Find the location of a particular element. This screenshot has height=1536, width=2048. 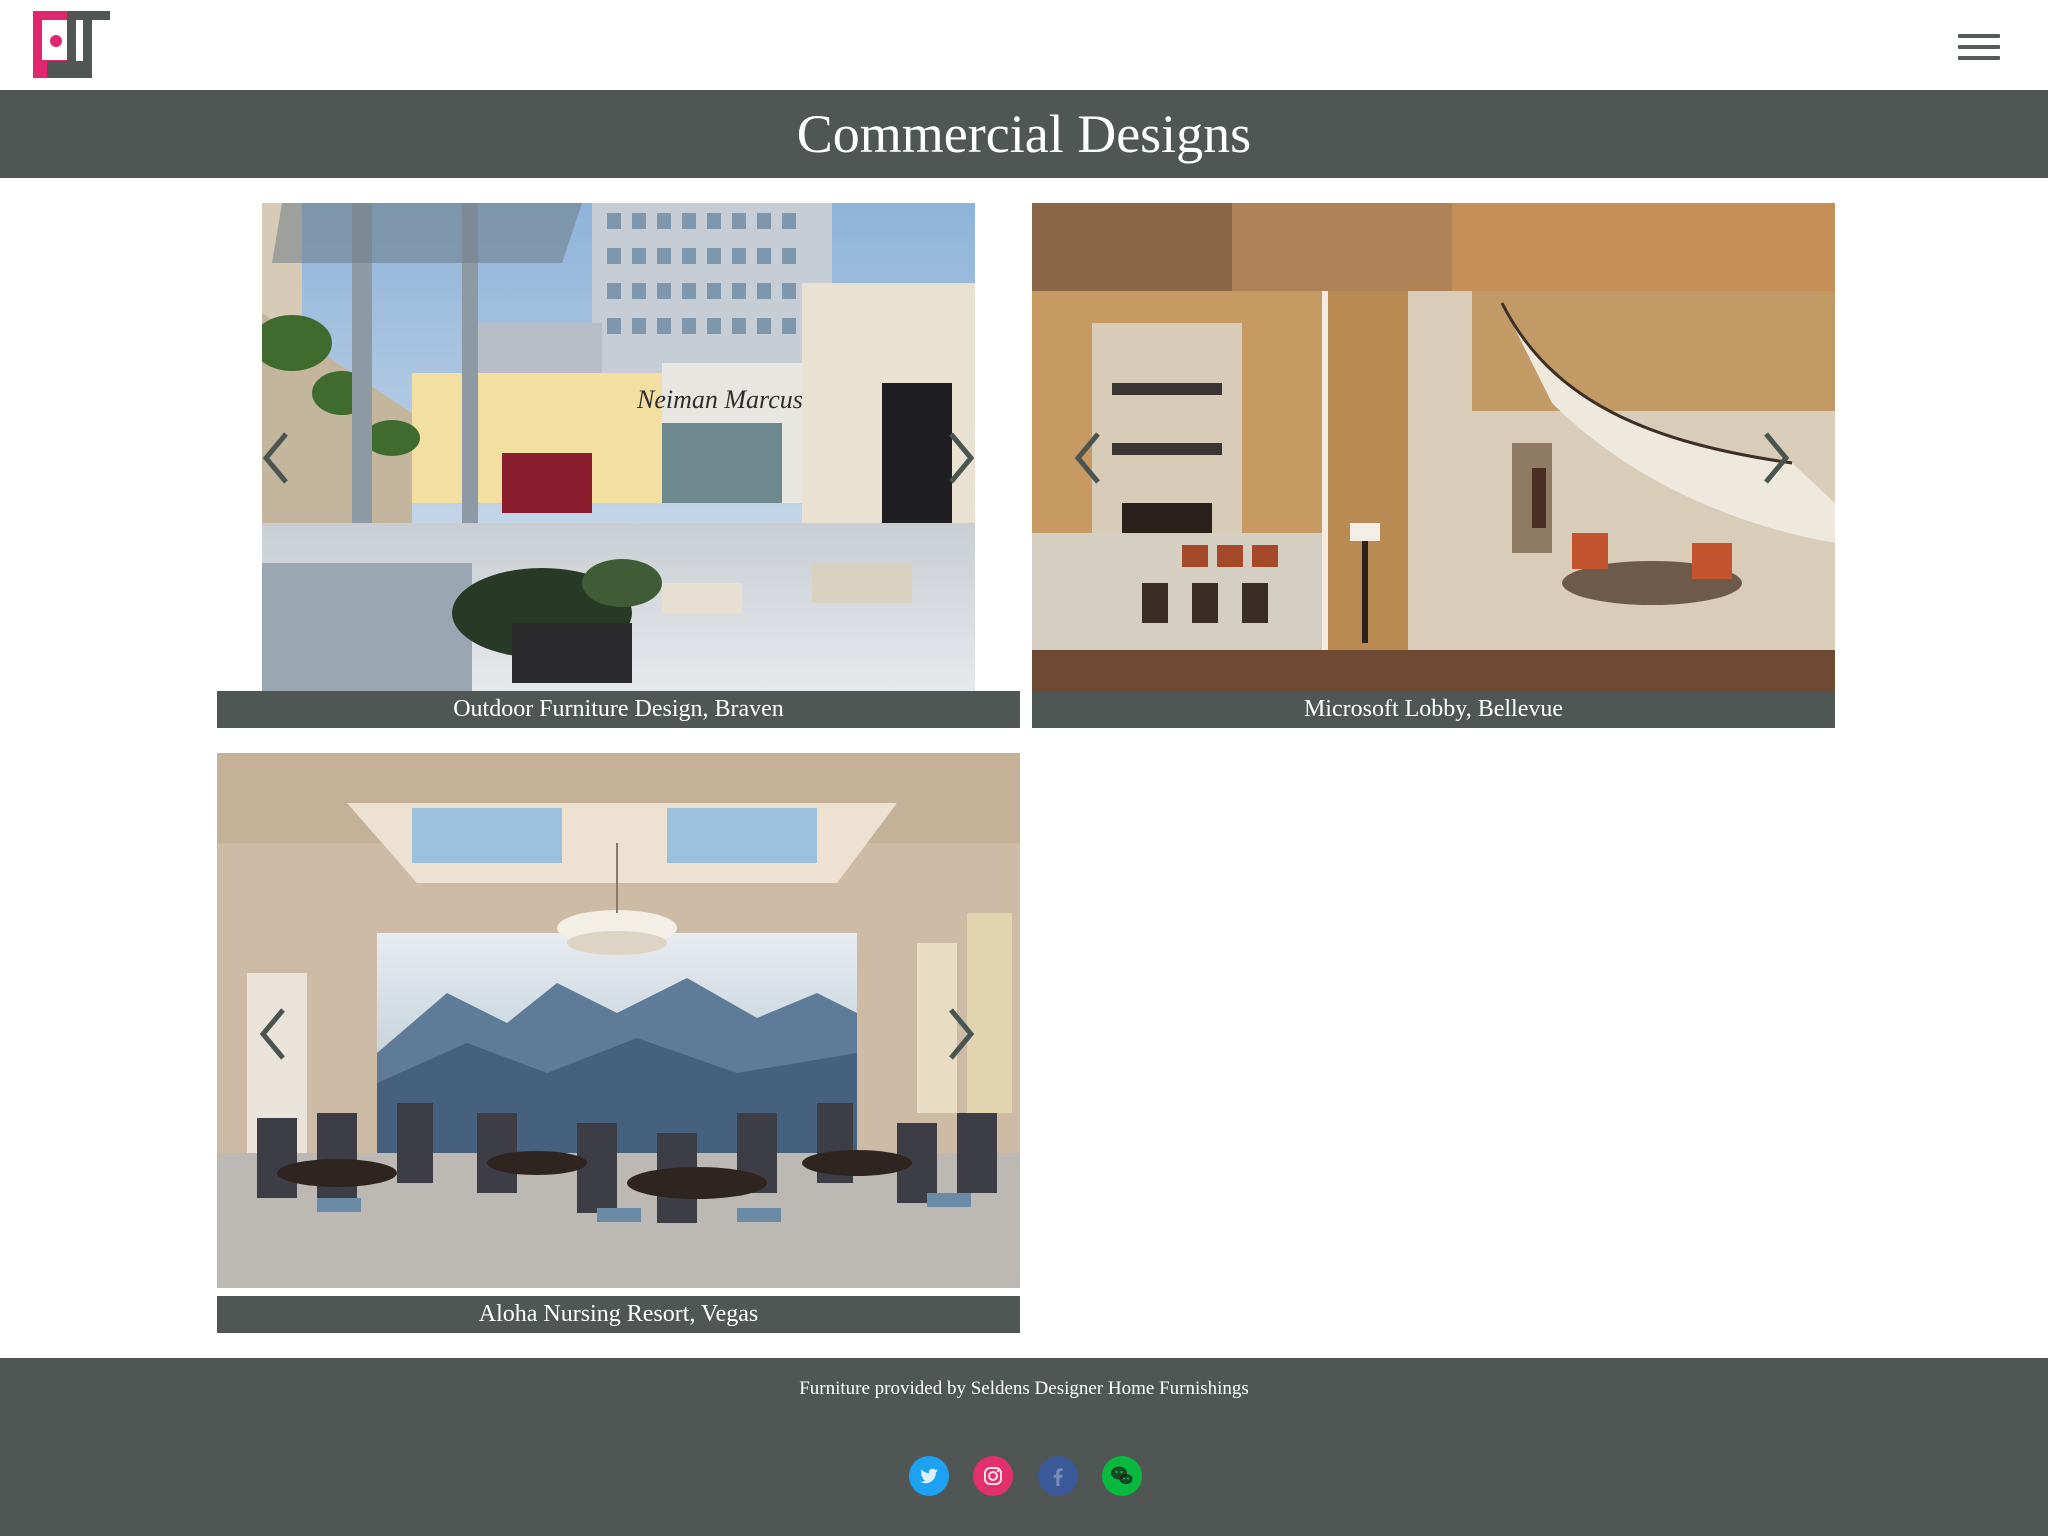

project-caption: Microsoft Lobby, Bellevue is located at coordinates (1433, 709).